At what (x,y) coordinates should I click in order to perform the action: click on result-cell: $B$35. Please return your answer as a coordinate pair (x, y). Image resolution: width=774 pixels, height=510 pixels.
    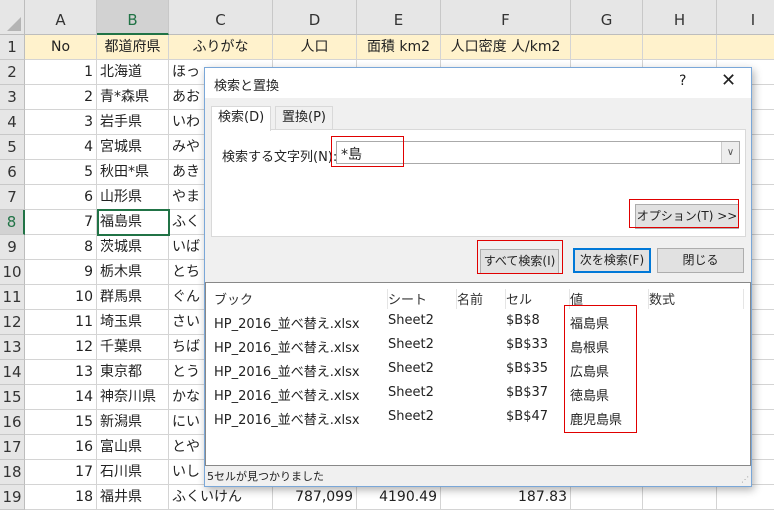
    Looking at the image, I should click on (527, 368).